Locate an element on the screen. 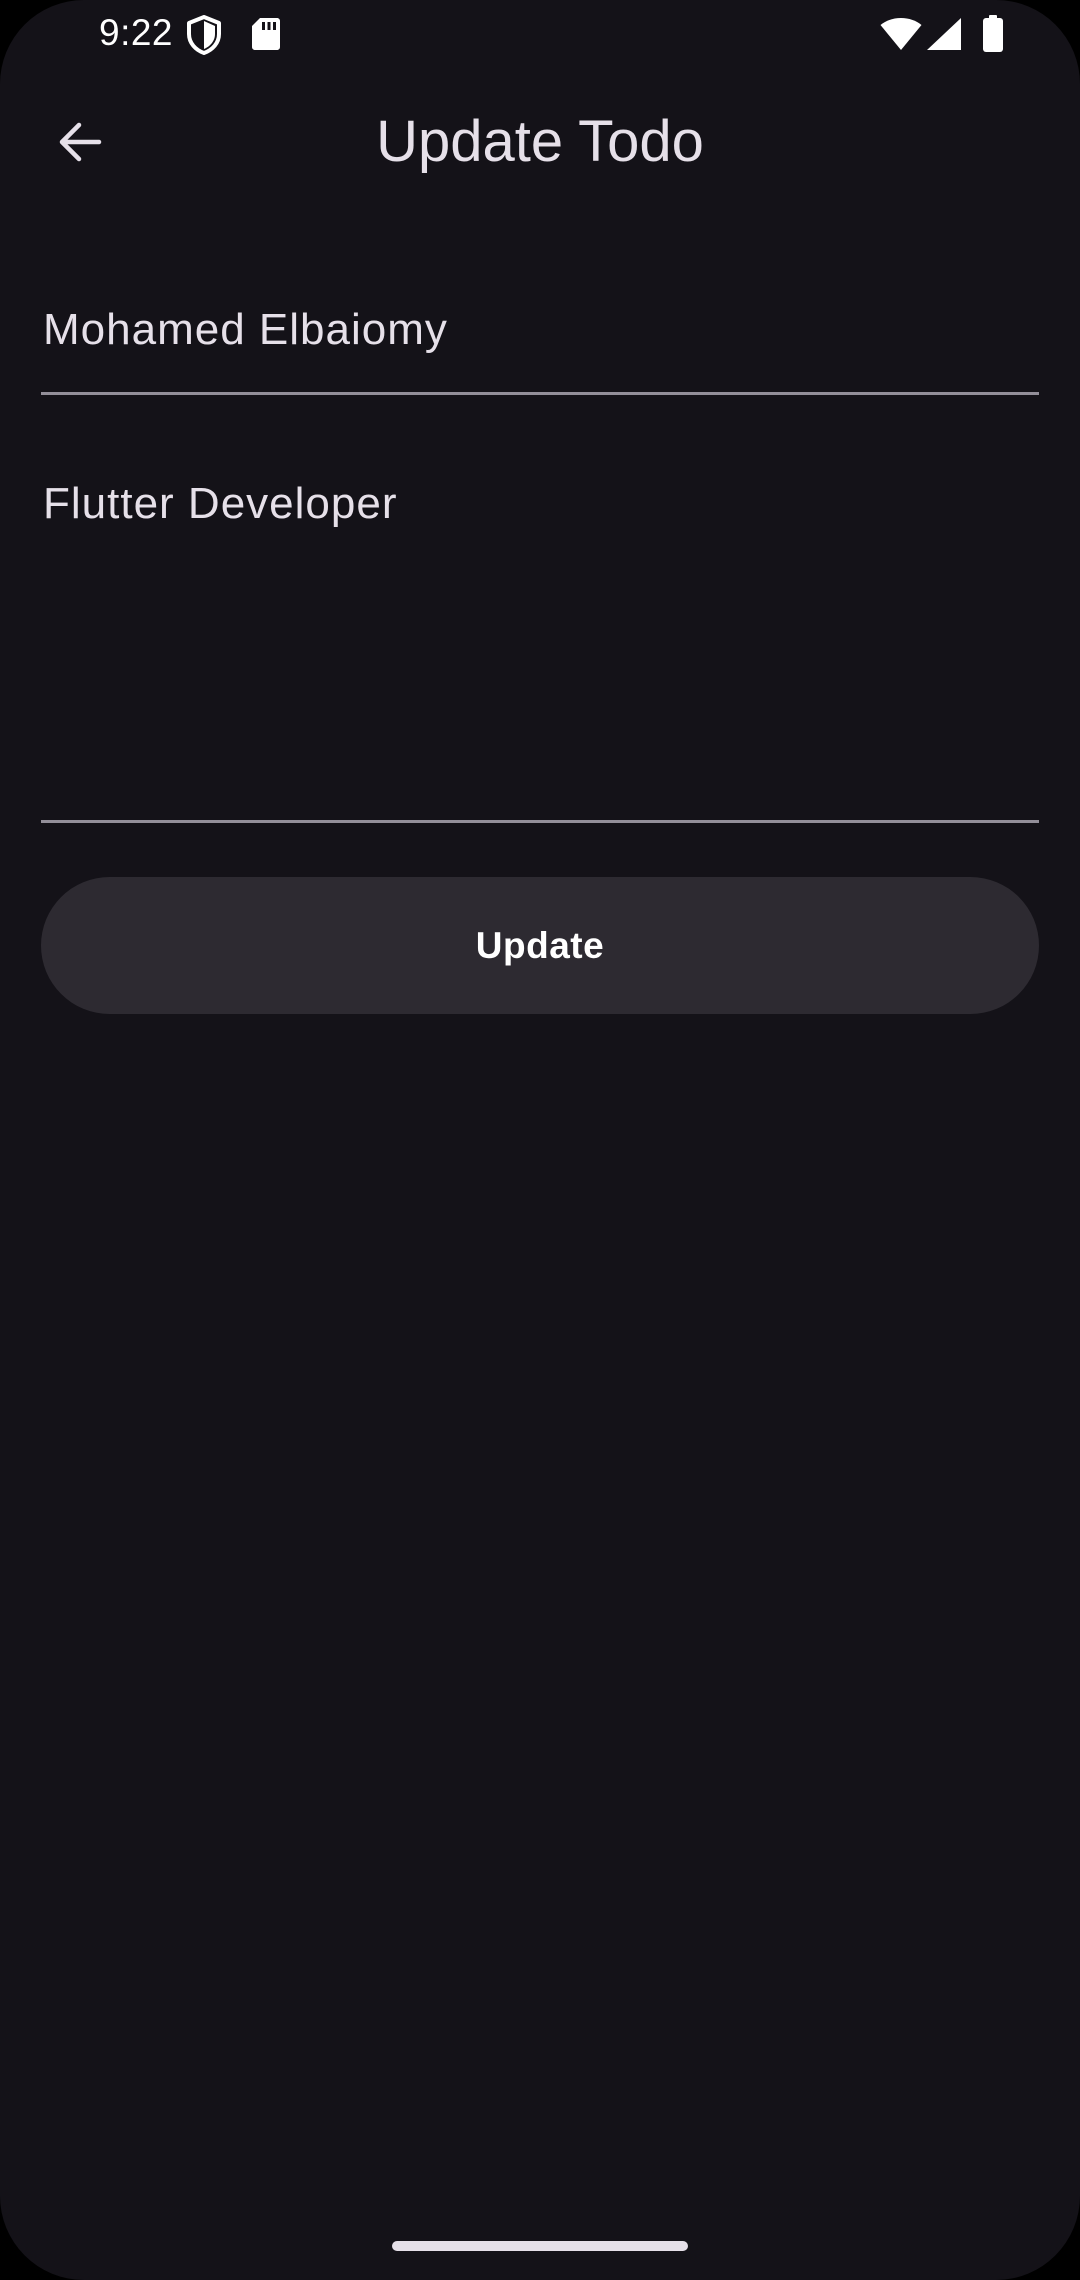  description-input: Flutter Developer is located at coordinates (538, 636).